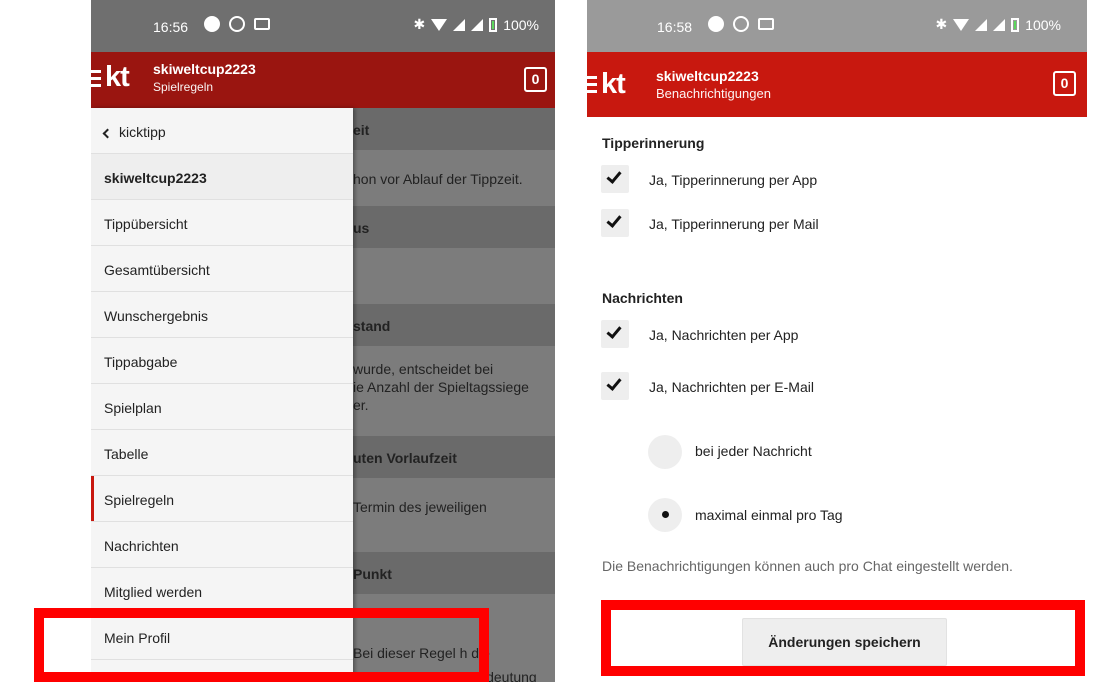 The width and height of the screenshot is (1093, 682). I want to click on radio-every-message, so click(665, 452).